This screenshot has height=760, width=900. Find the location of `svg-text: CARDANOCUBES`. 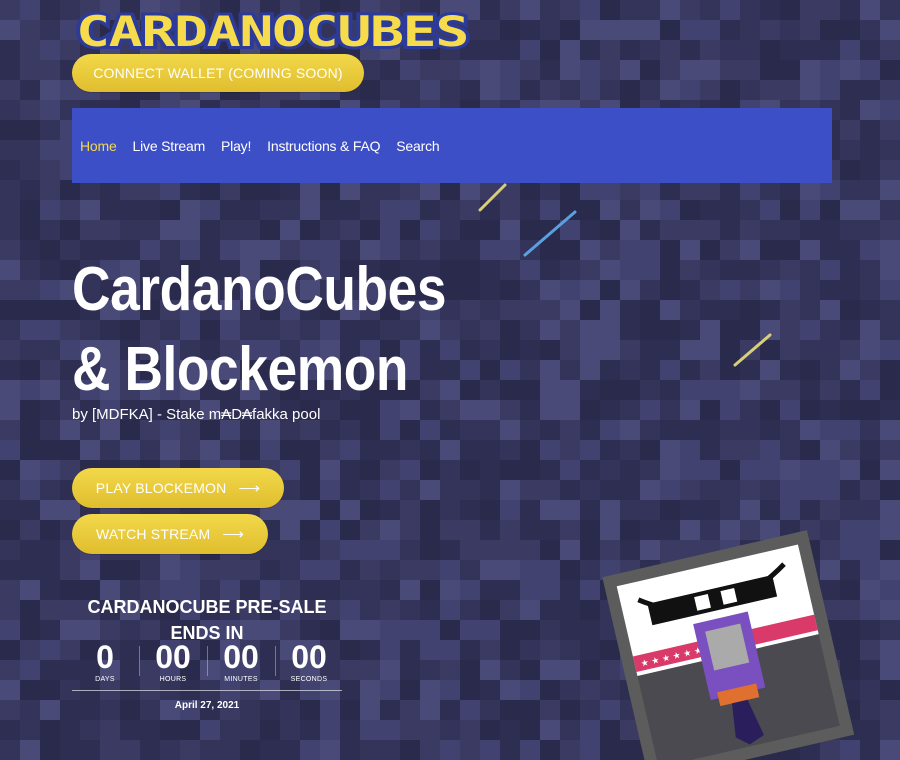

svg-text: CARDANOCUBES is located at coordinates (272, 32).